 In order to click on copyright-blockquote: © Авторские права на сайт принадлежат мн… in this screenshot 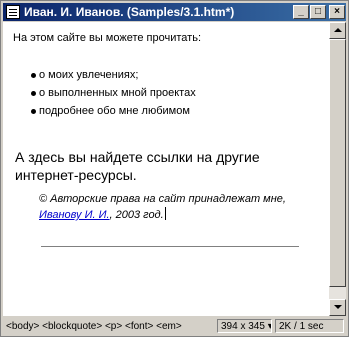, I will do `click(169, 207)`.